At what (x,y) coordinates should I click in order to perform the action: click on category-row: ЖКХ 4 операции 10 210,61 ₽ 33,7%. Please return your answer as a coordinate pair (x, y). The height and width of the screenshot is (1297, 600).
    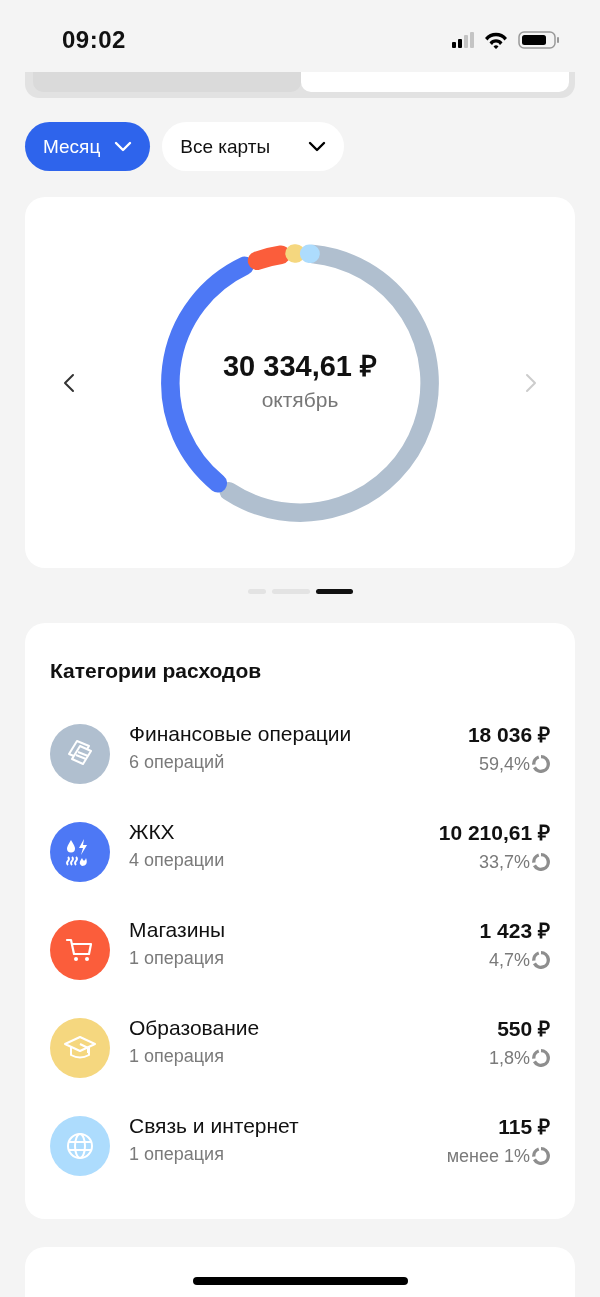
    Looking at the image, I should click on (300, 852).